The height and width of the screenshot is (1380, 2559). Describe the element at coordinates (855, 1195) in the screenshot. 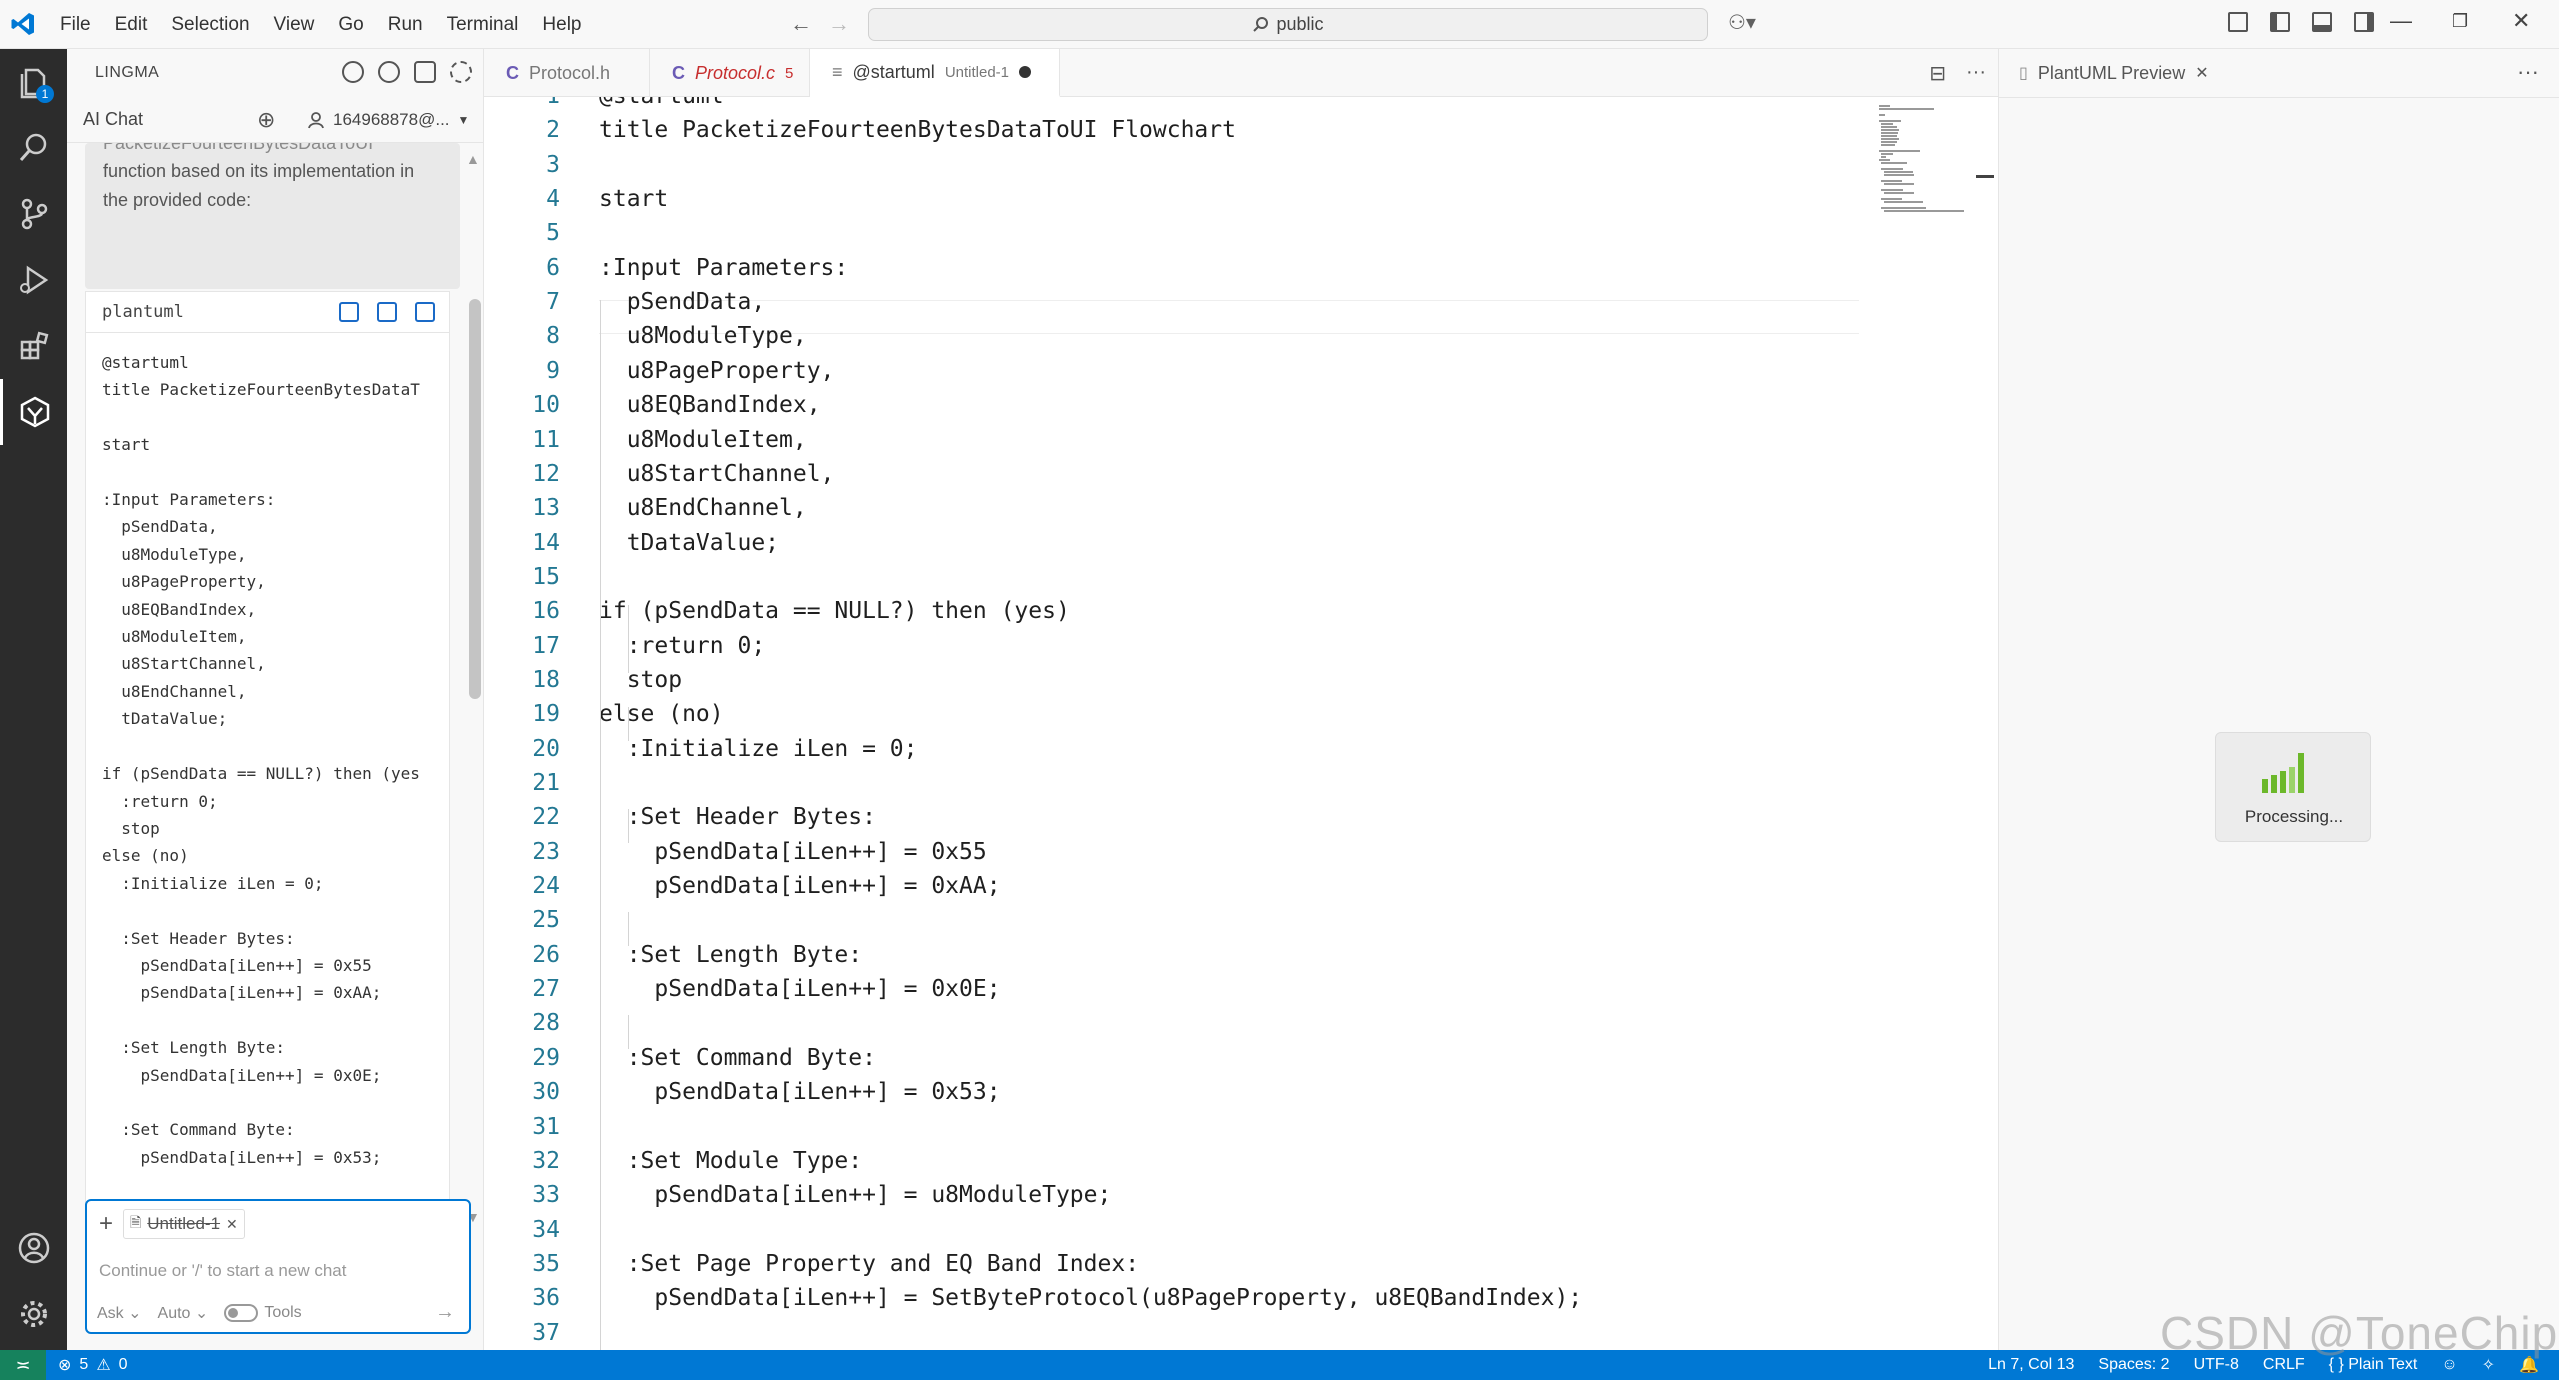

I see `code-line: pSendData[iLen++] = u8ModuleType;` at that location.